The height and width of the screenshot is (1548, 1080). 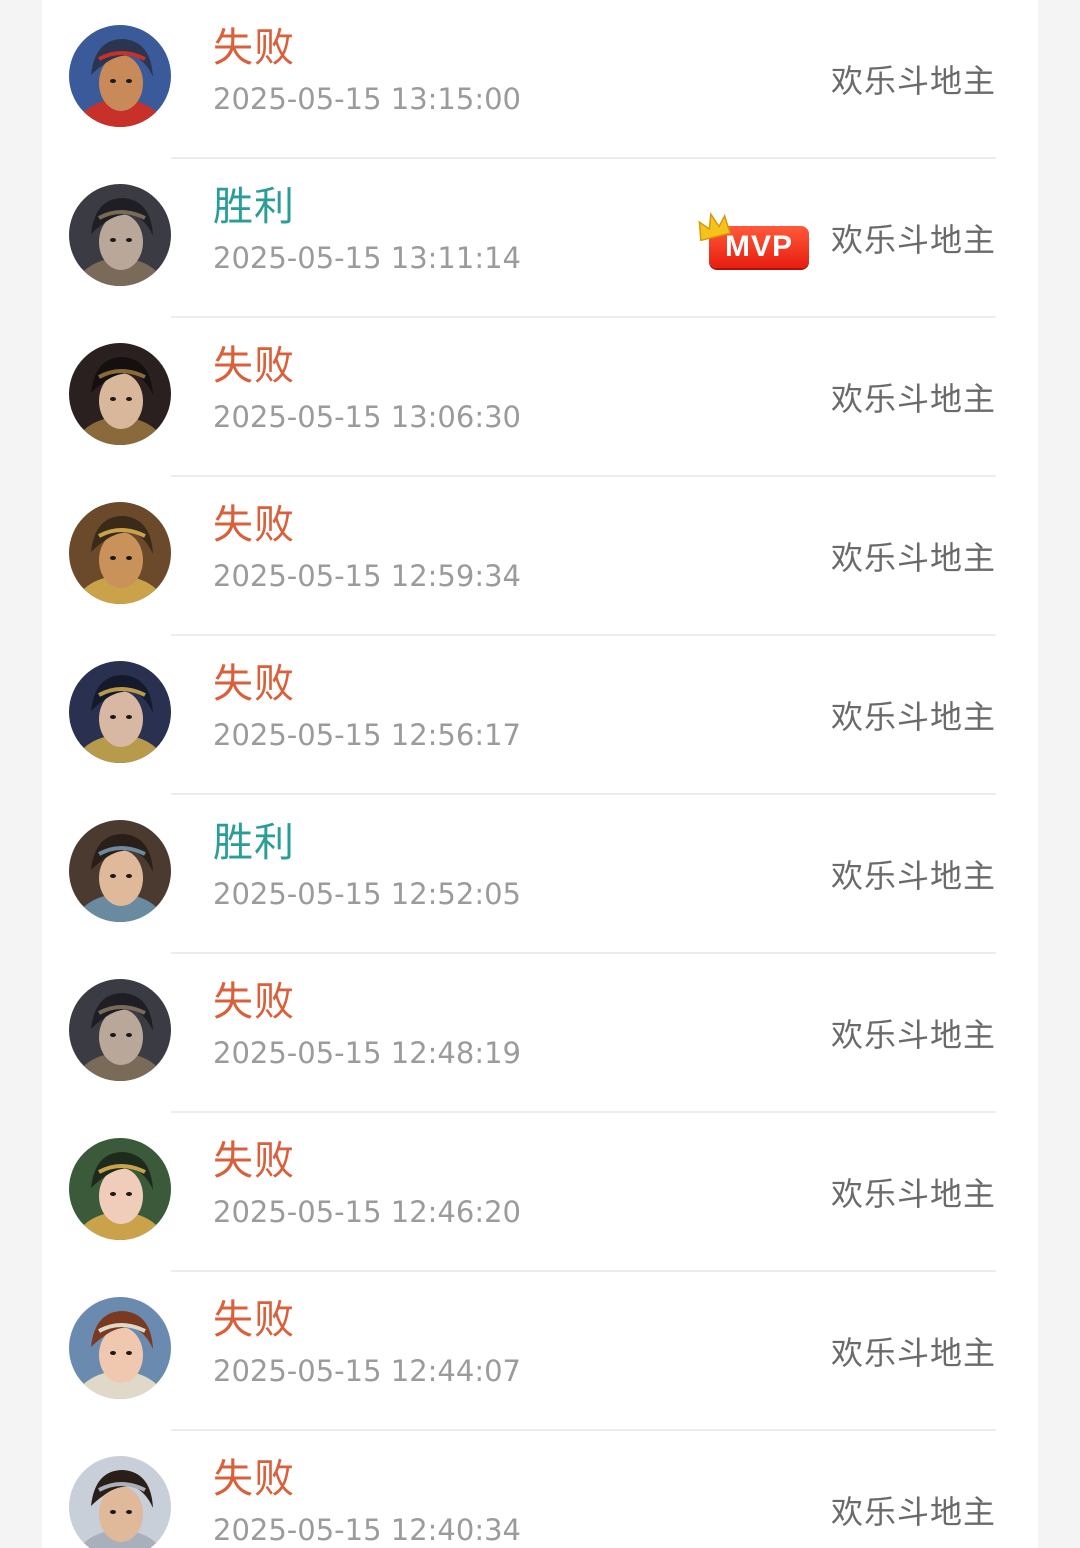 What do you see at coordinates (120, 76) in the screenshot?
I see `warrior-red-headband-avatar` at bounding box center [120, 76].